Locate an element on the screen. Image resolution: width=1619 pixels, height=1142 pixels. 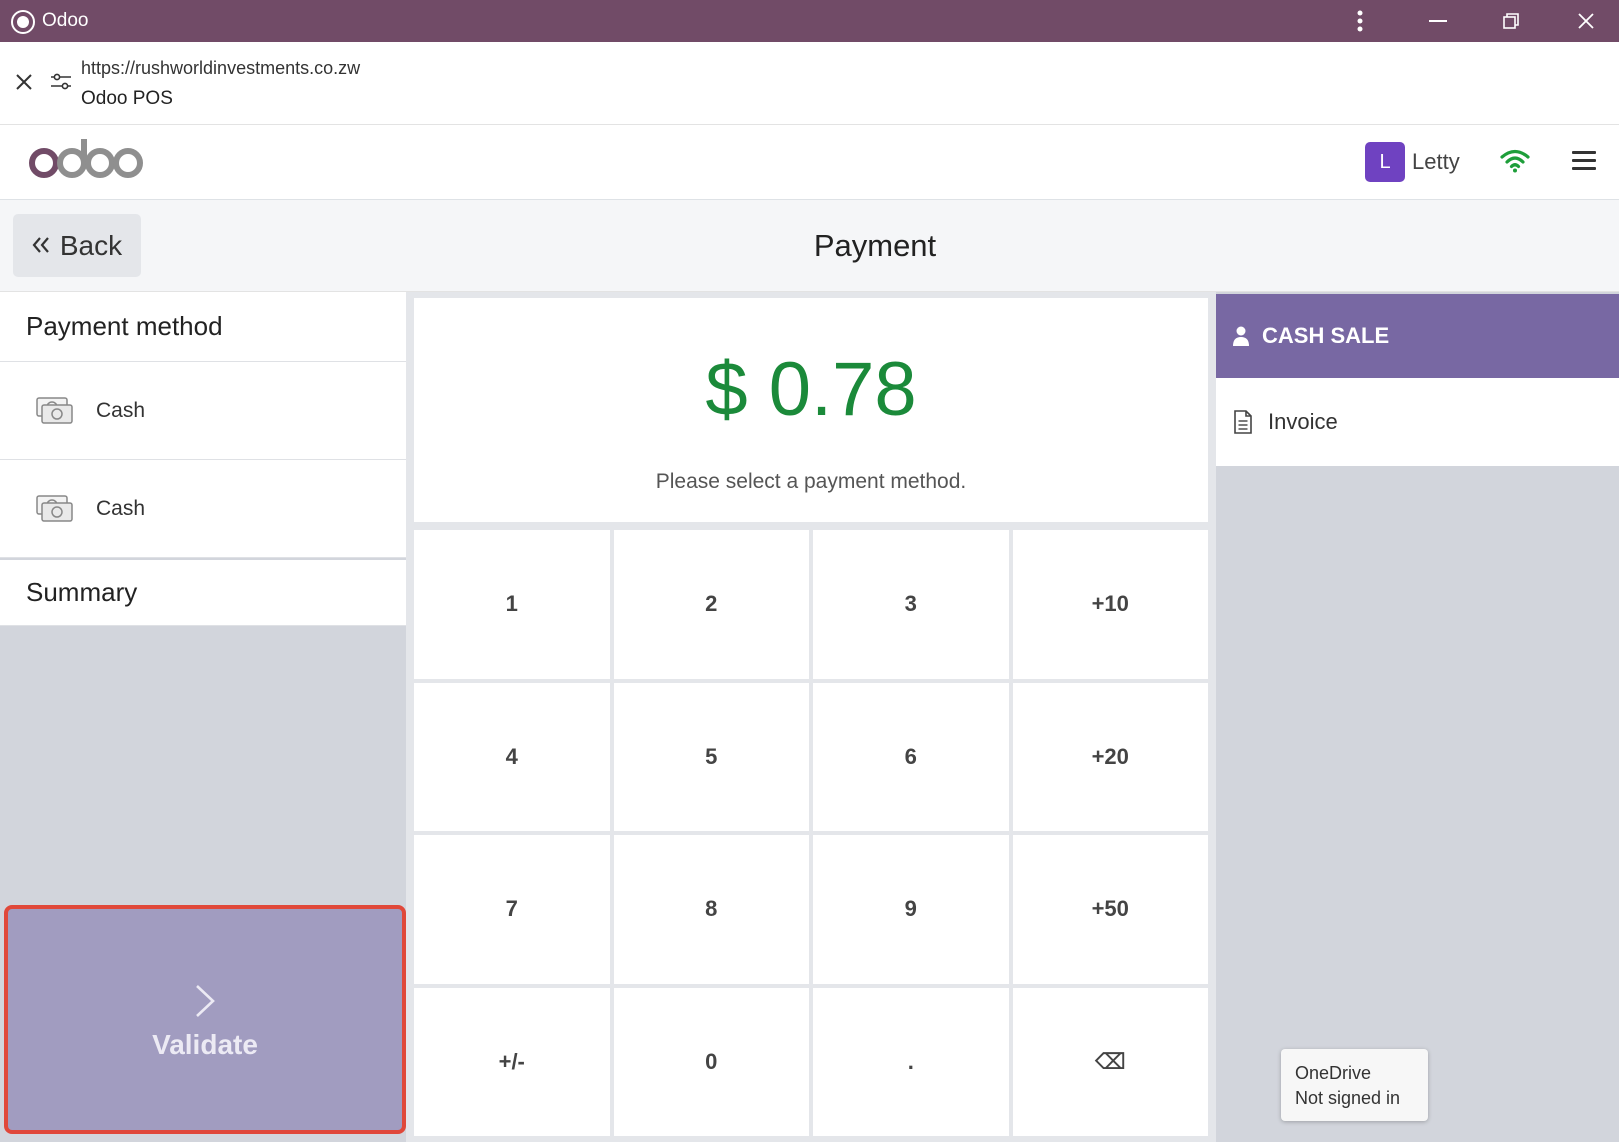
payment-method-title: Payment method is located at coordinates (203, 327).